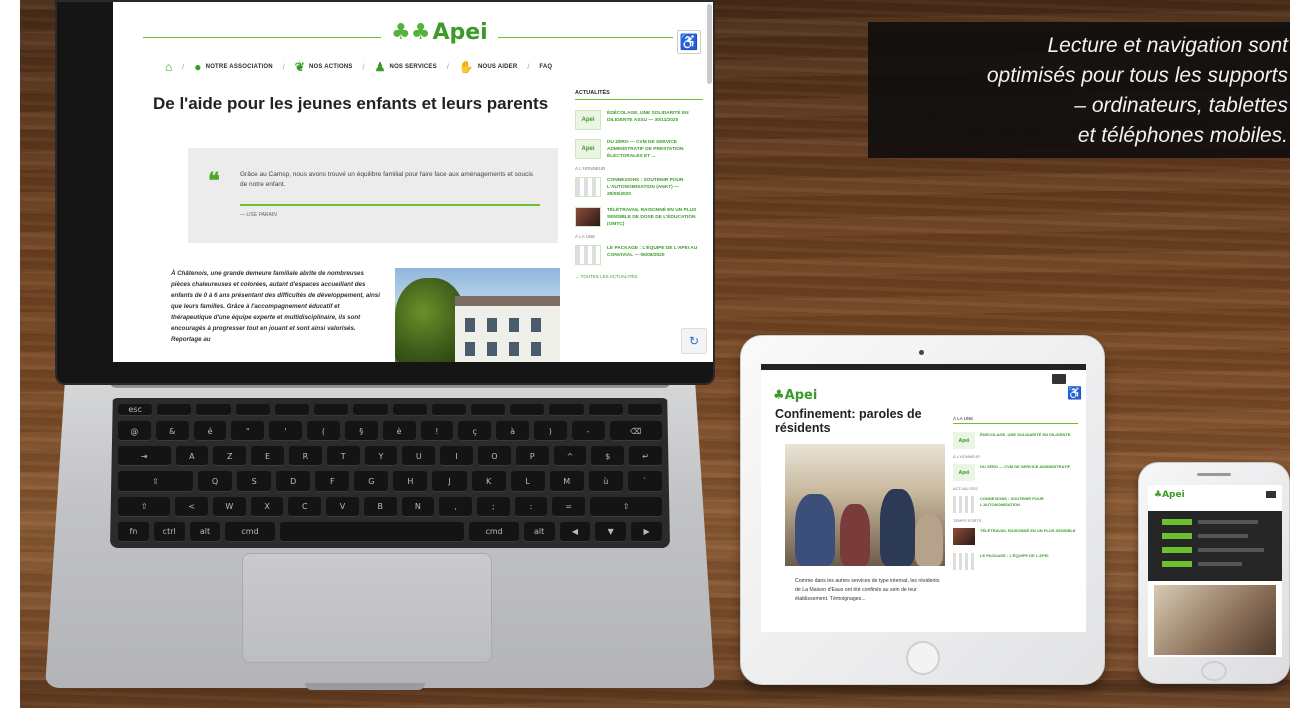 This screenshot has height=708, width=1290. What do you see at coordinates (367, 608) in the screenshot?
I see `laptop-trackpad` at bounding box center [367, 608].